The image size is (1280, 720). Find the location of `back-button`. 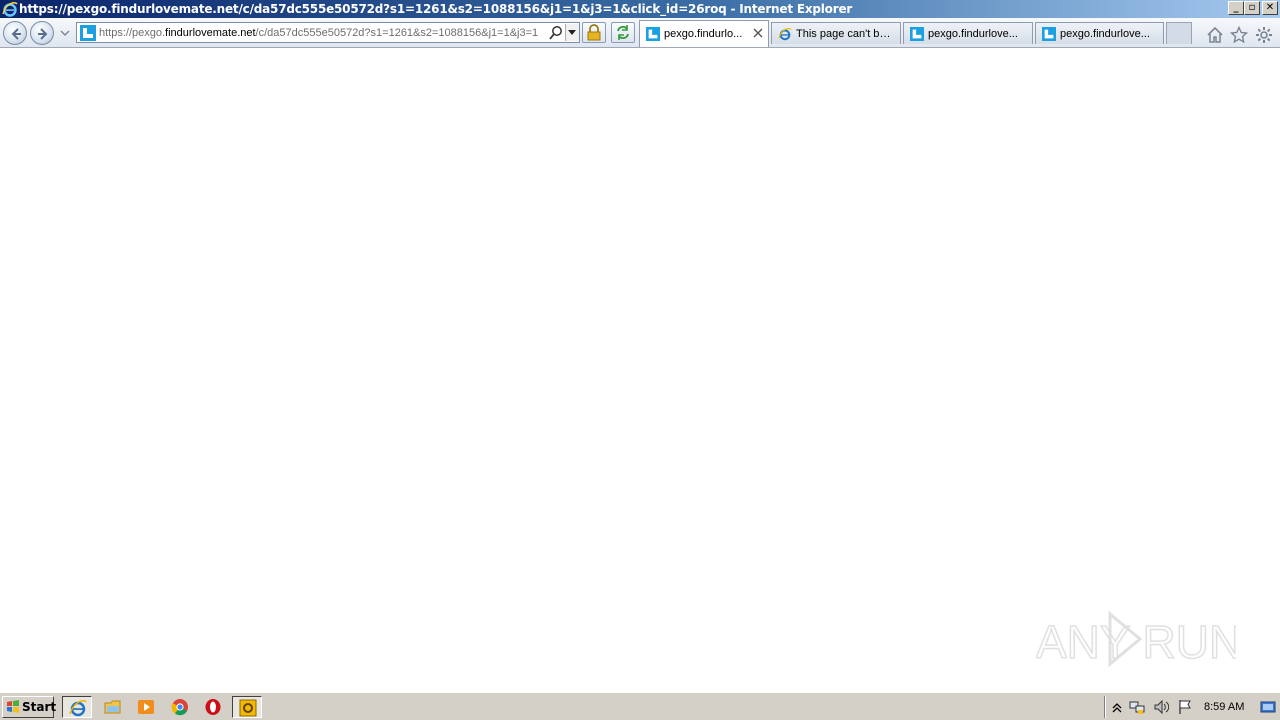

back-button is located at coordinates (15, 33).